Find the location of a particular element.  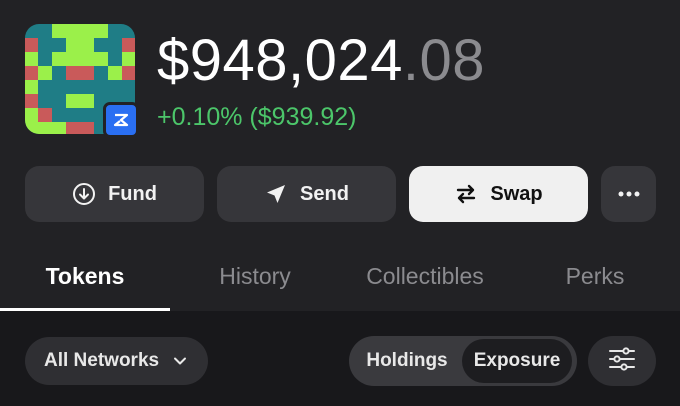

balance-main: $948,024 is located at coordinates (280, 60).